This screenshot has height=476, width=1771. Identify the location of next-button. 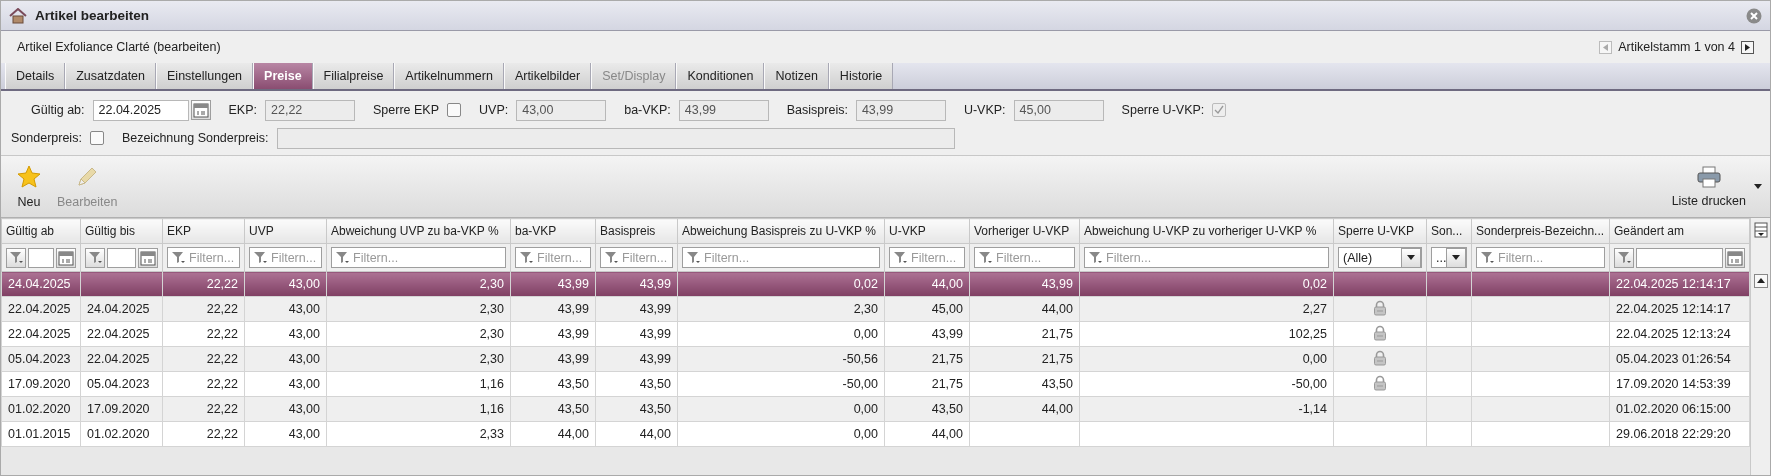
(1747, 47).